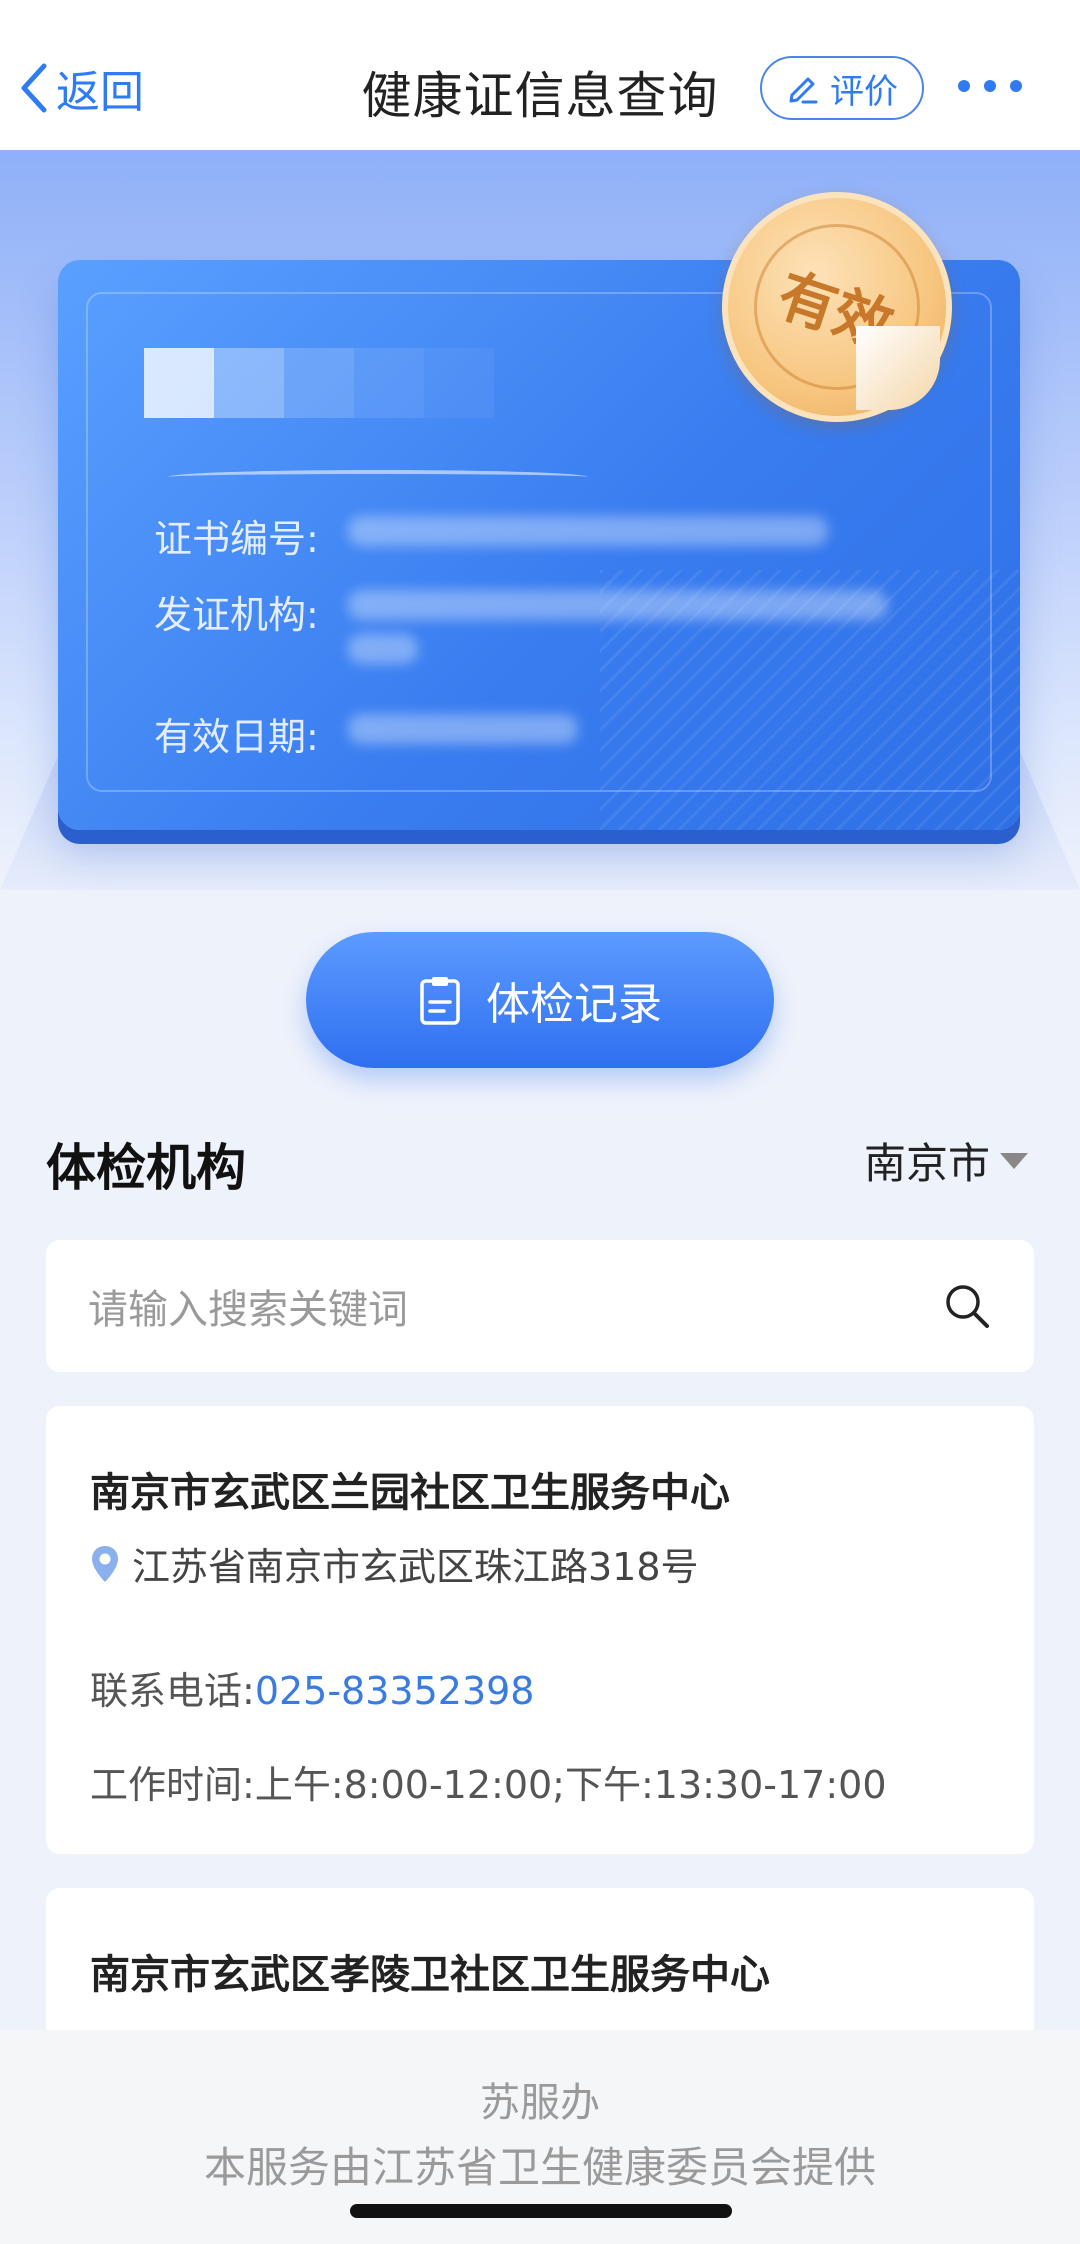 The height and width of the screenshot is (2244, 1080). I want to click on issuer-redacted-line2, so click(383, 649).